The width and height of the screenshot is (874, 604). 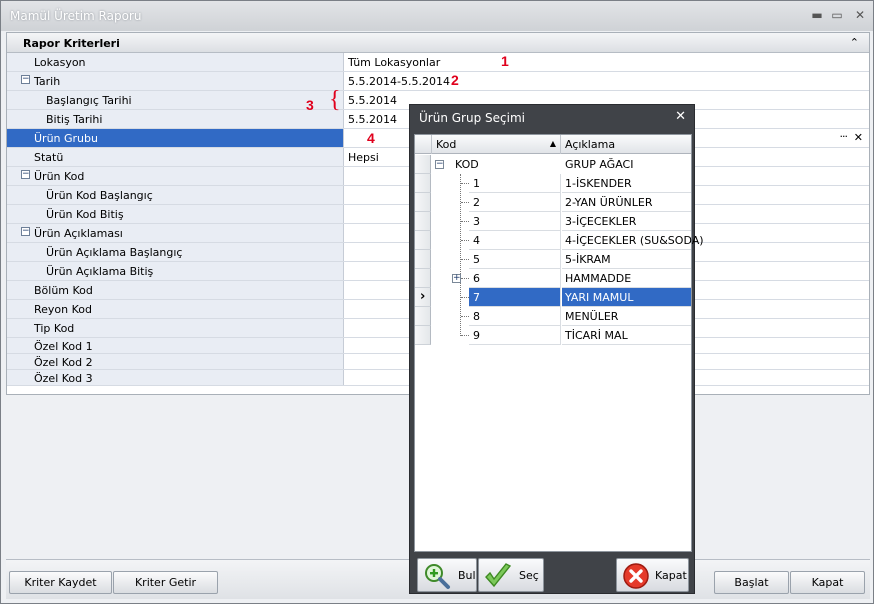 What do you see at coordinates (552, 143) in the screenshot?
I see `sort-asc-icon: ▲` at bounding box center [552, 143].